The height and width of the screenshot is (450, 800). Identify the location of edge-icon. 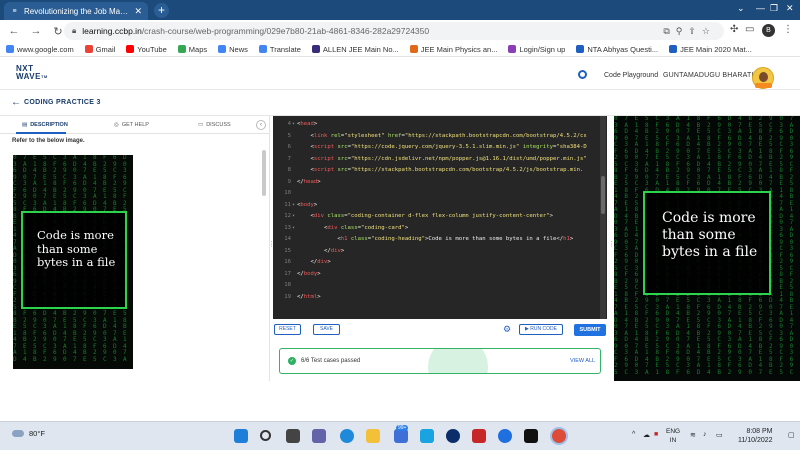
(347, 436).